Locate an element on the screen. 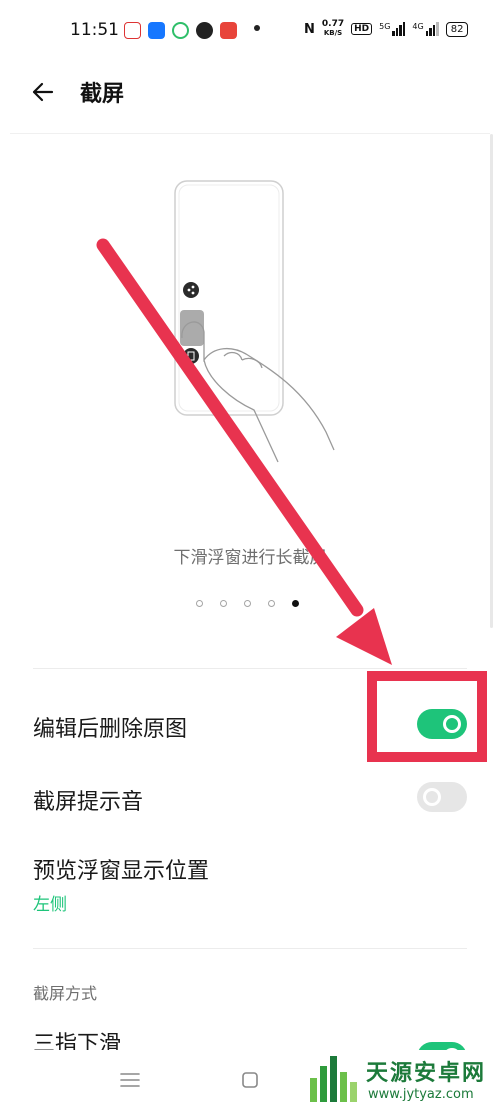  header-divider is located at coordinates (250, 133).